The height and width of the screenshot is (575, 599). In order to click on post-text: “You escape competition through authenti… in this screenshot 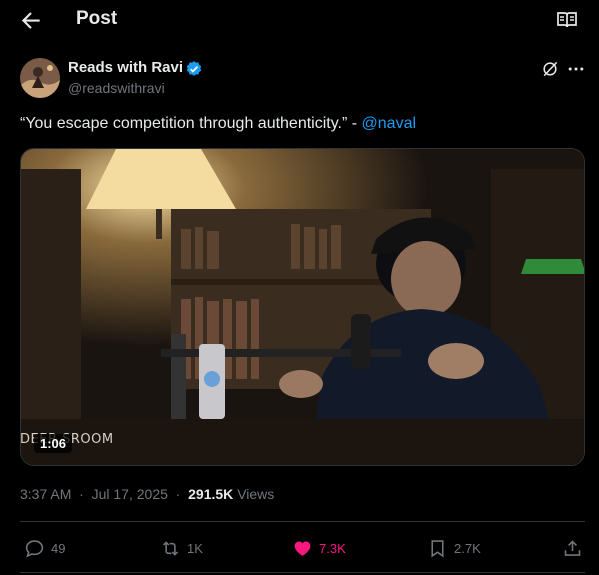, I will do `click(218, 124)`.